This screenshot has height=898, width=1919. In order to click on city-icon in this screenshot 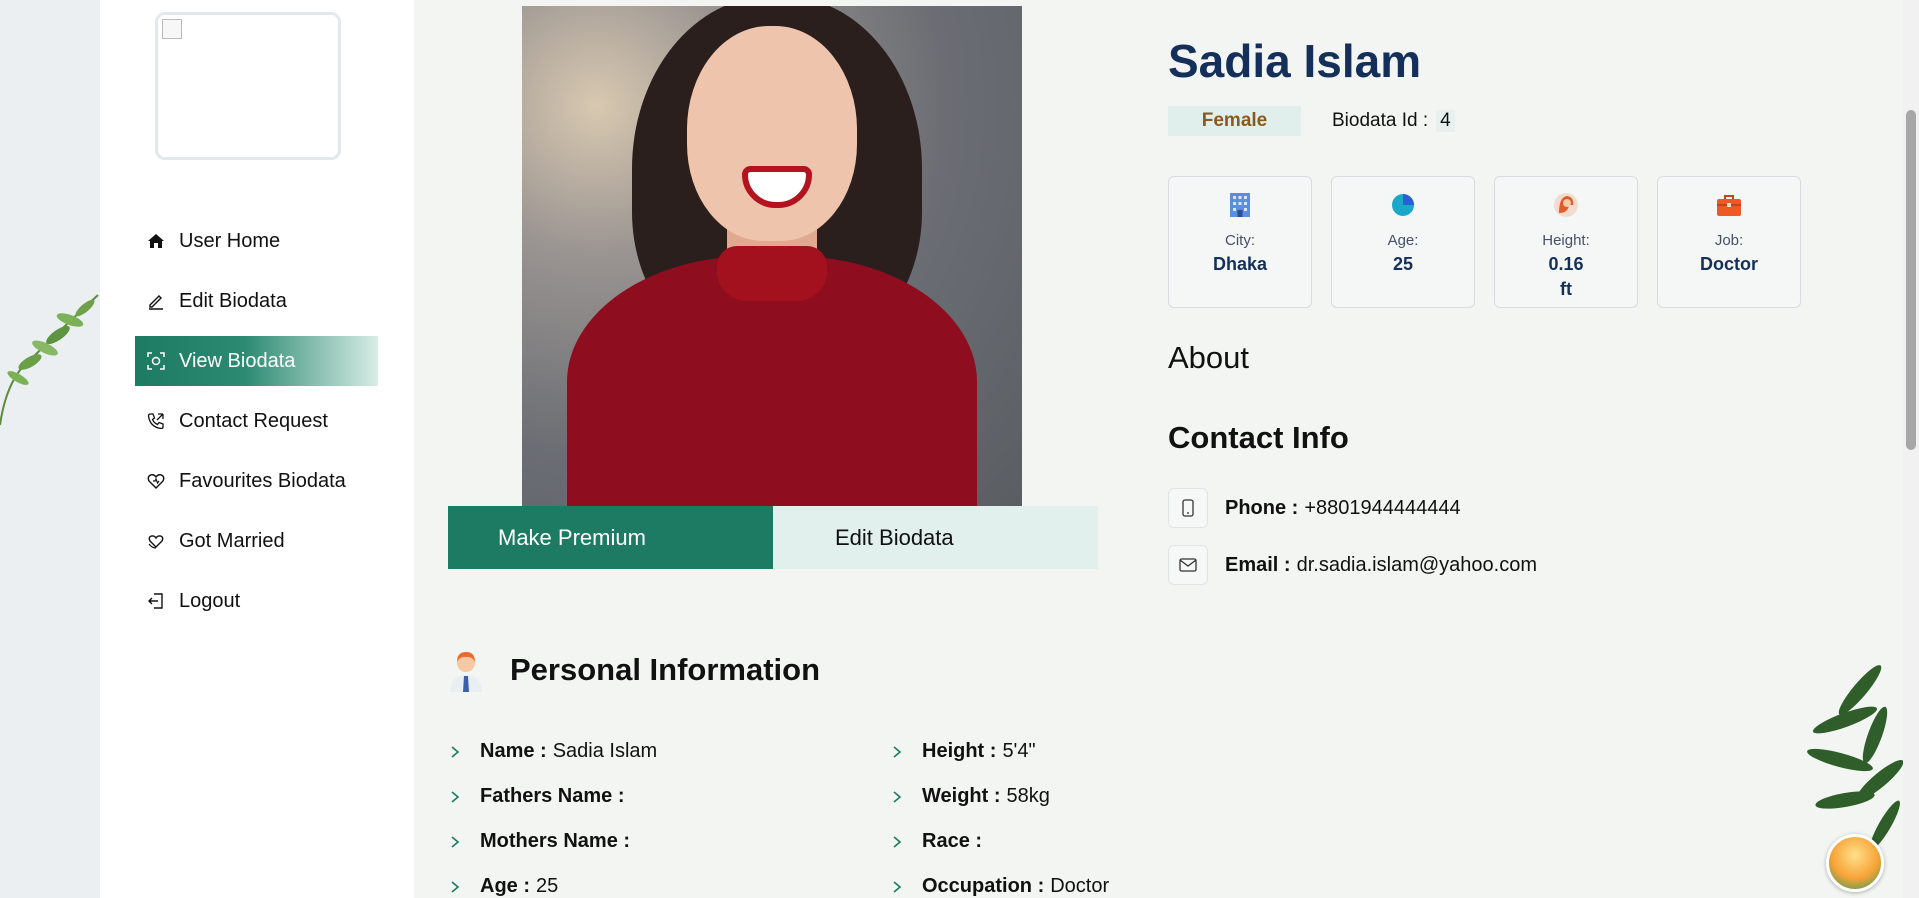, I will do `click(1240, 205)`.